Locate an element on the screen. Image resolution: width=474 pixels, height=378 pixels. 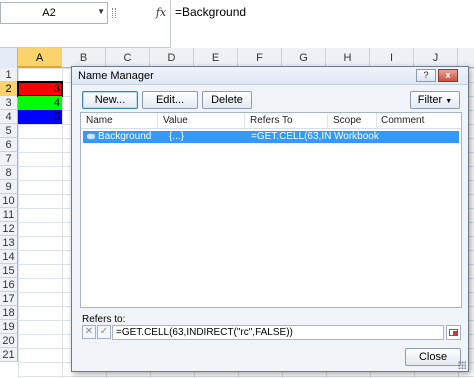
column-header-refers-to: Refers To is located at coordinates (271, 120).